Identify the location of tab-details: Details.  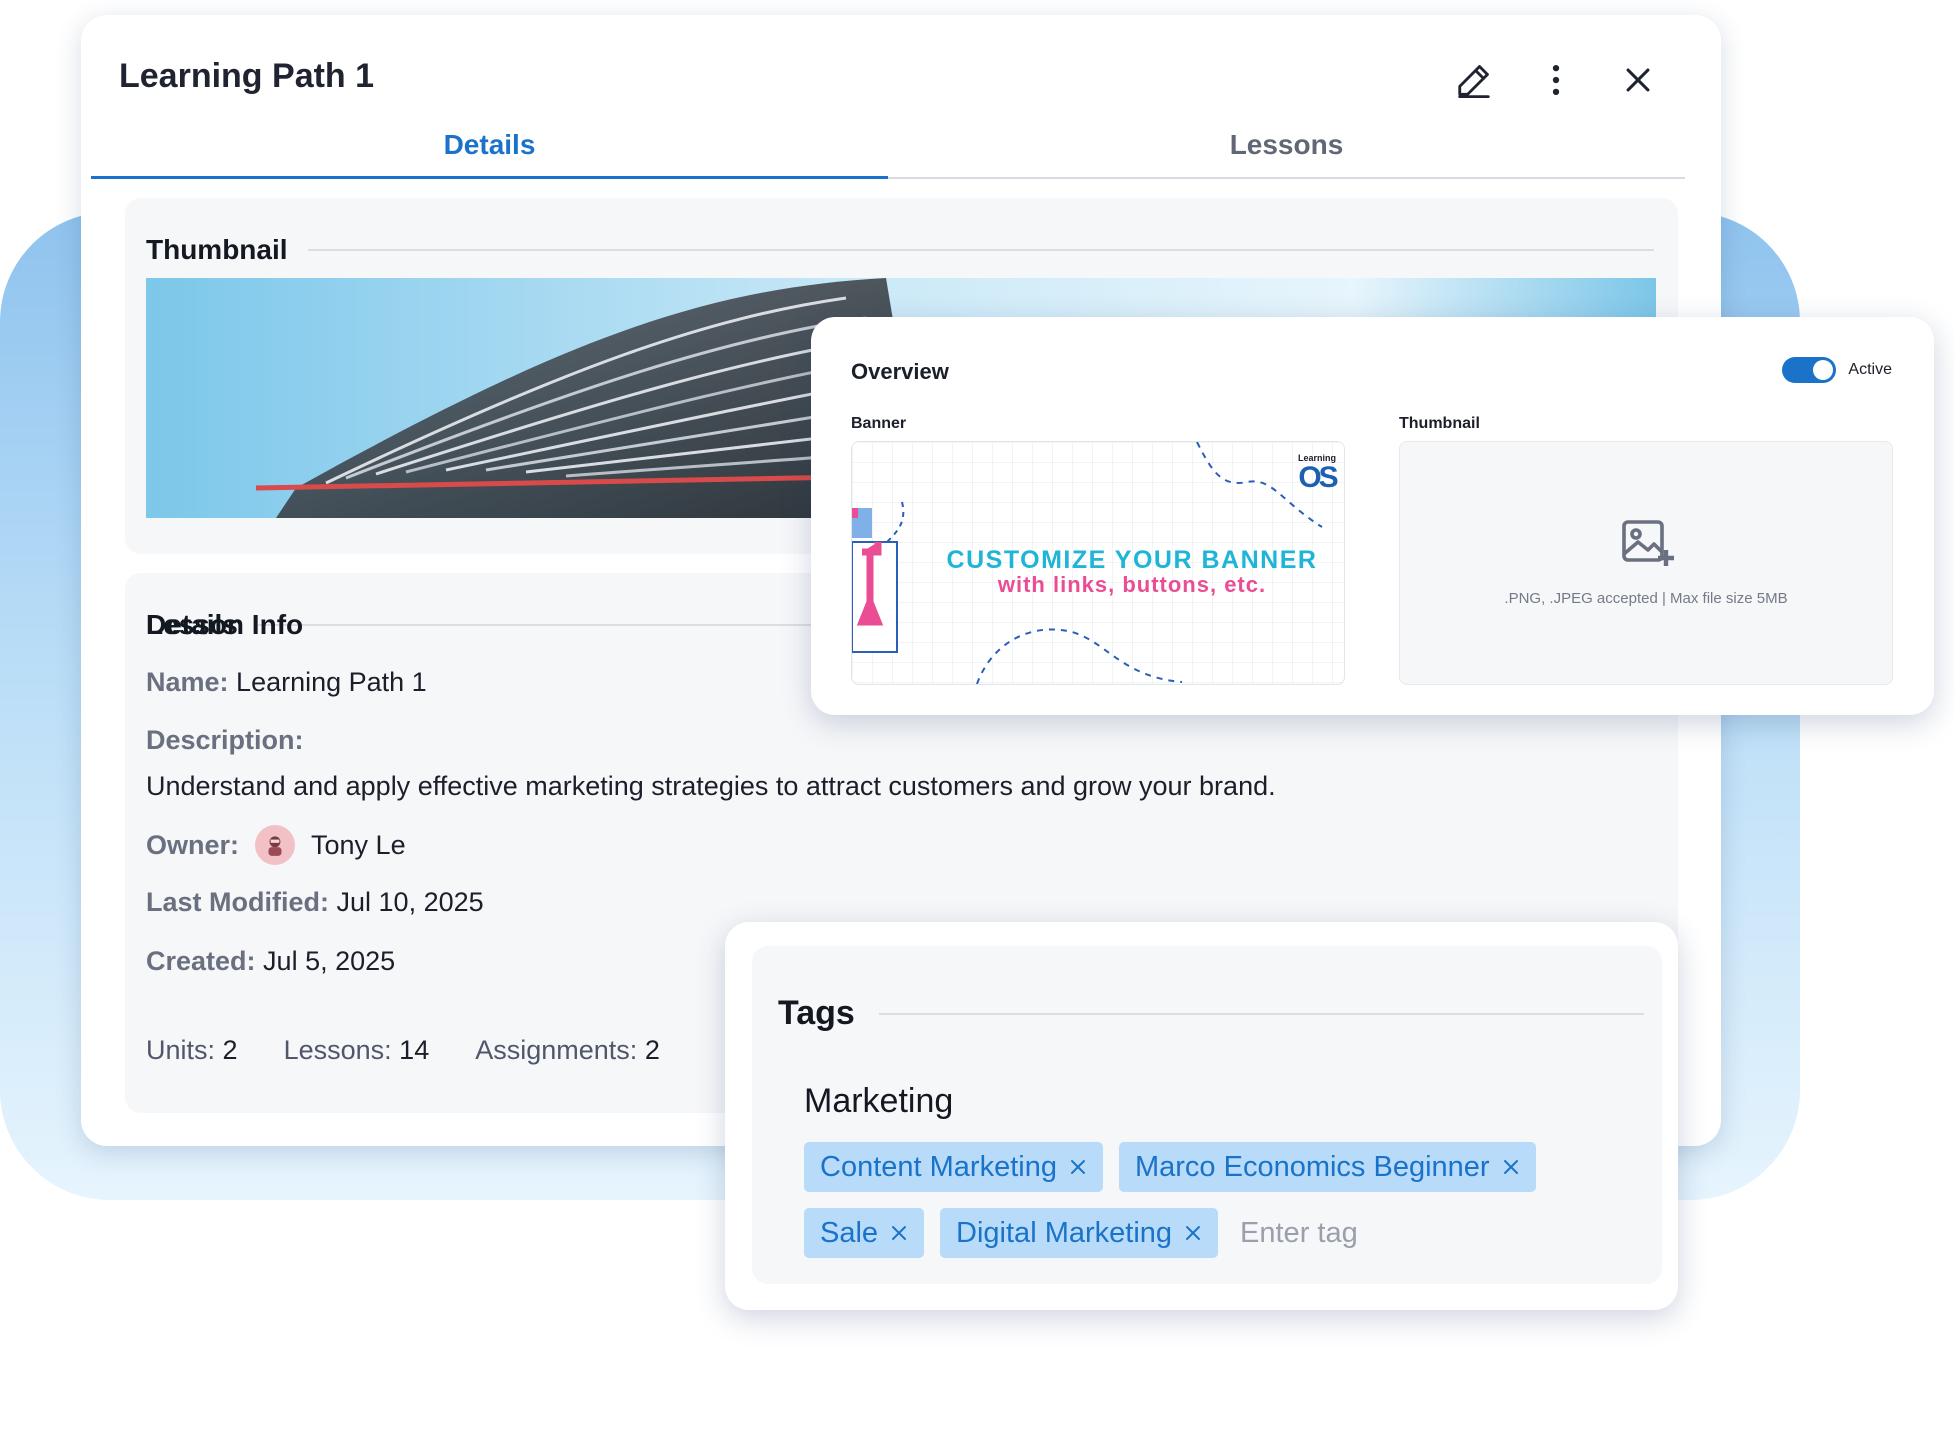
(489, 148).